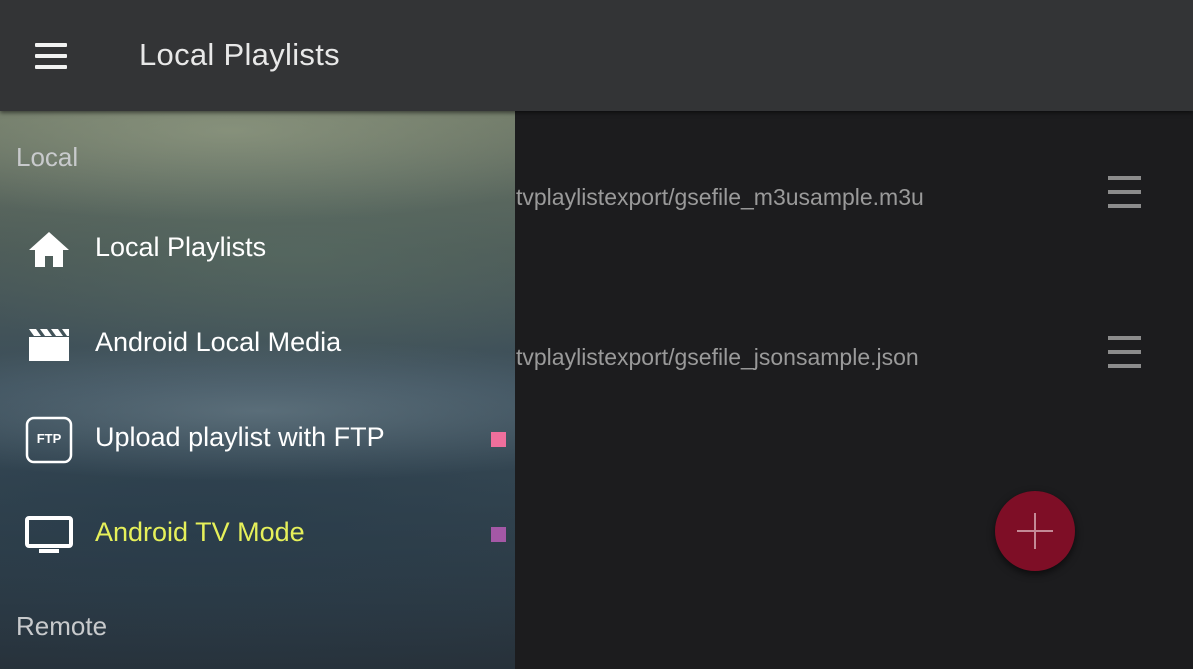 Image resolution: width=1193 pixels, height=669 pixels. I want to click on nav-item-android-local-media: Android Local Media, so click(257, 344).